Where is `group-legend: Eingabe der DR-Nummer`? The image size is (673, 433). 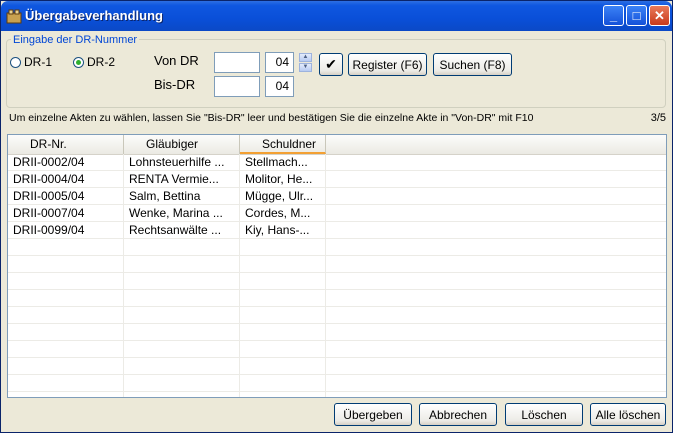 group-legend: Eingabe der DR-Nummer is located at coordinates (75, 40).